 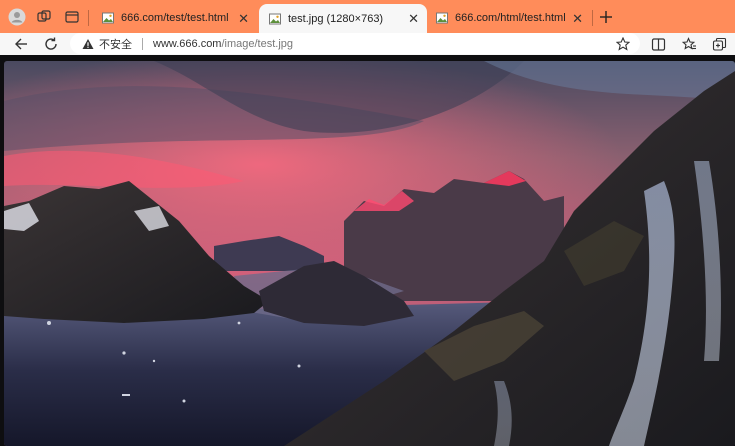 What do you see at coordinates (142, 43) in the screenshot?
I see `address-divider` at bounding box center [142, 43].